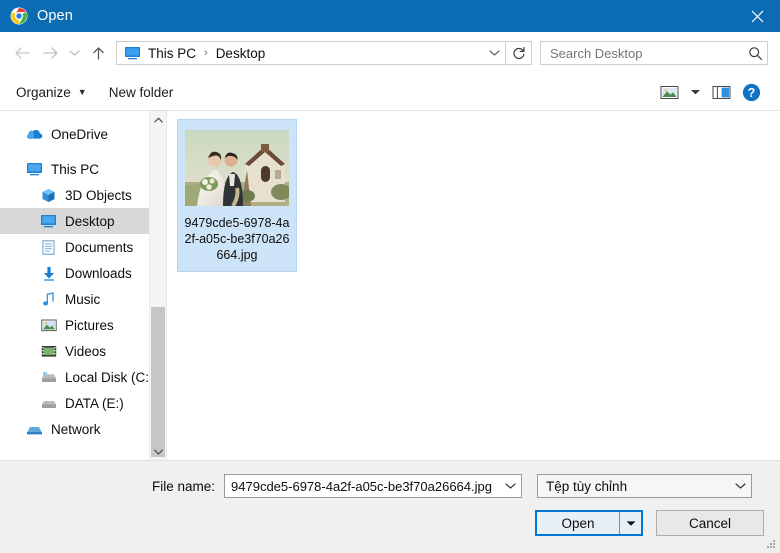 Image resolution: width=780 pixels, height=553 pixels. I want to click on sidebar-item-label: DATA (E:), so click(94, 403).